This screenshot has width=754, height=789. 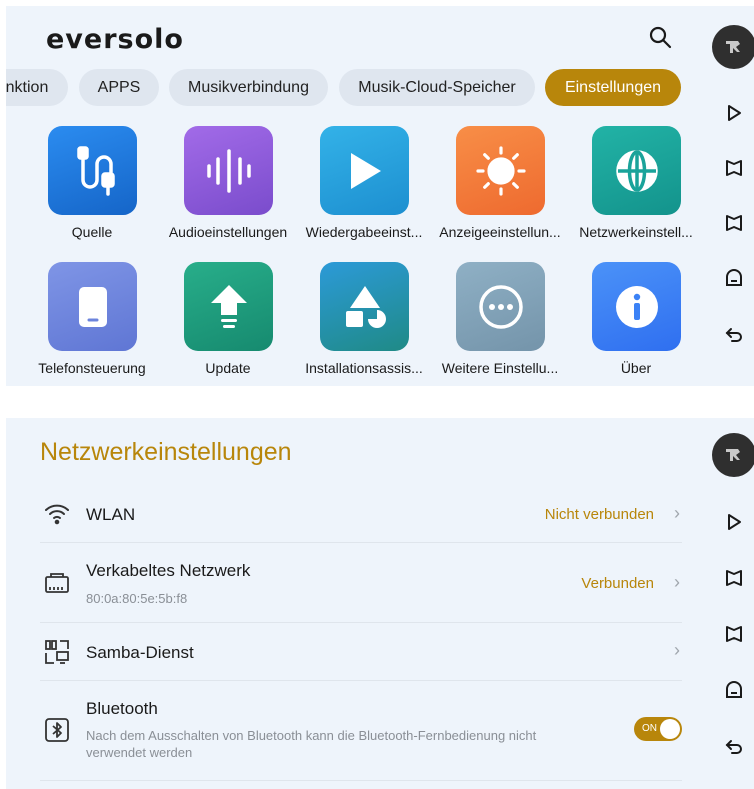 I want to click on mac-address: 80:0a:80:5e:5b:f8, so click(x=137, y=598).